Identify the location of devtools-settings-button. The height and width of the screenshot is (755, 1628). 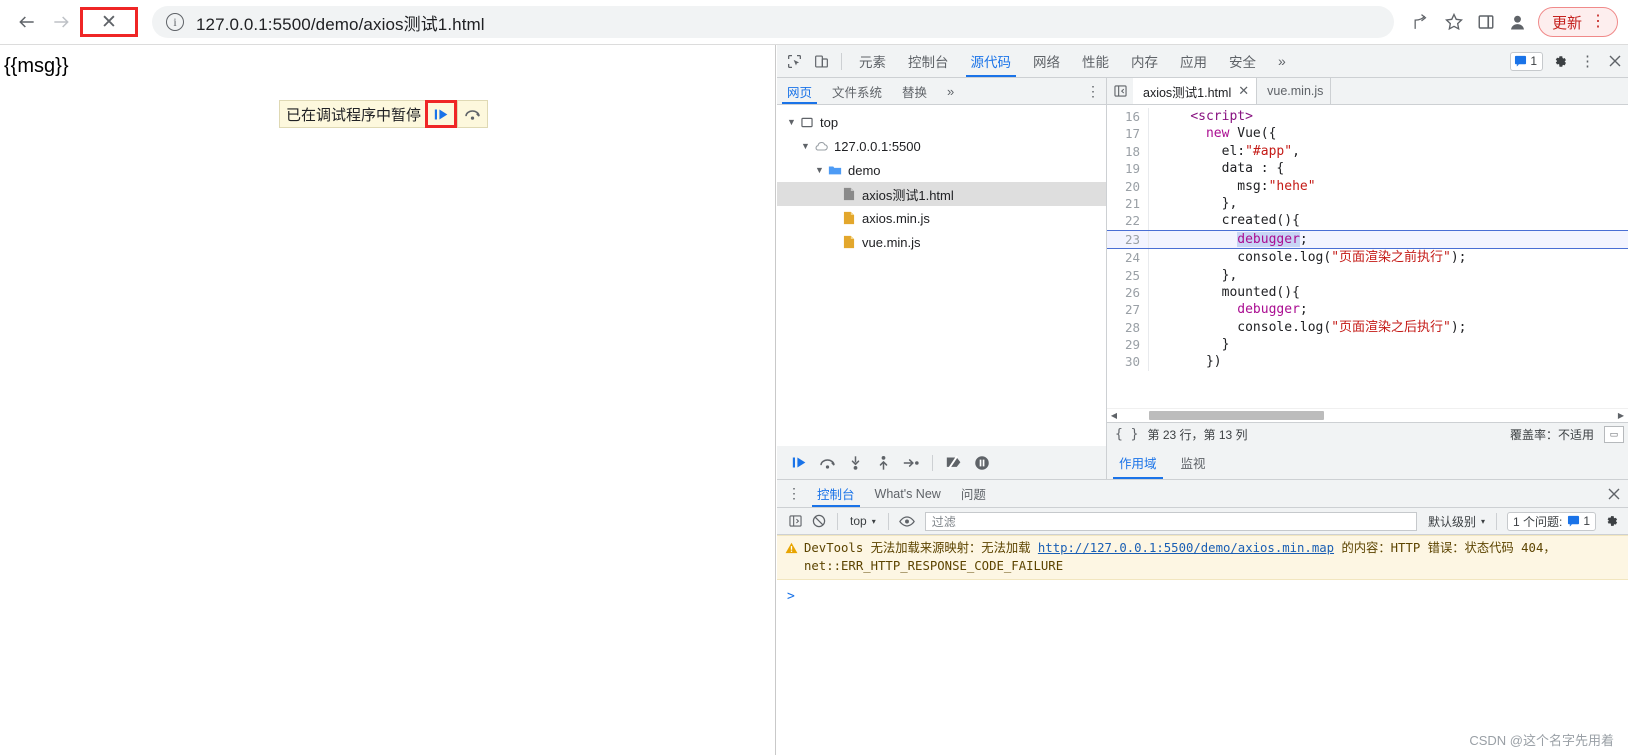
(1560, 61).